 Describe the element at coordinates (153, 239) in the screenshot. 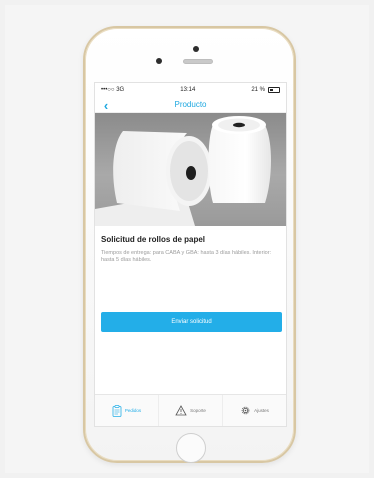

I see `product-title: Solicitud de rollos de papel` at that location.